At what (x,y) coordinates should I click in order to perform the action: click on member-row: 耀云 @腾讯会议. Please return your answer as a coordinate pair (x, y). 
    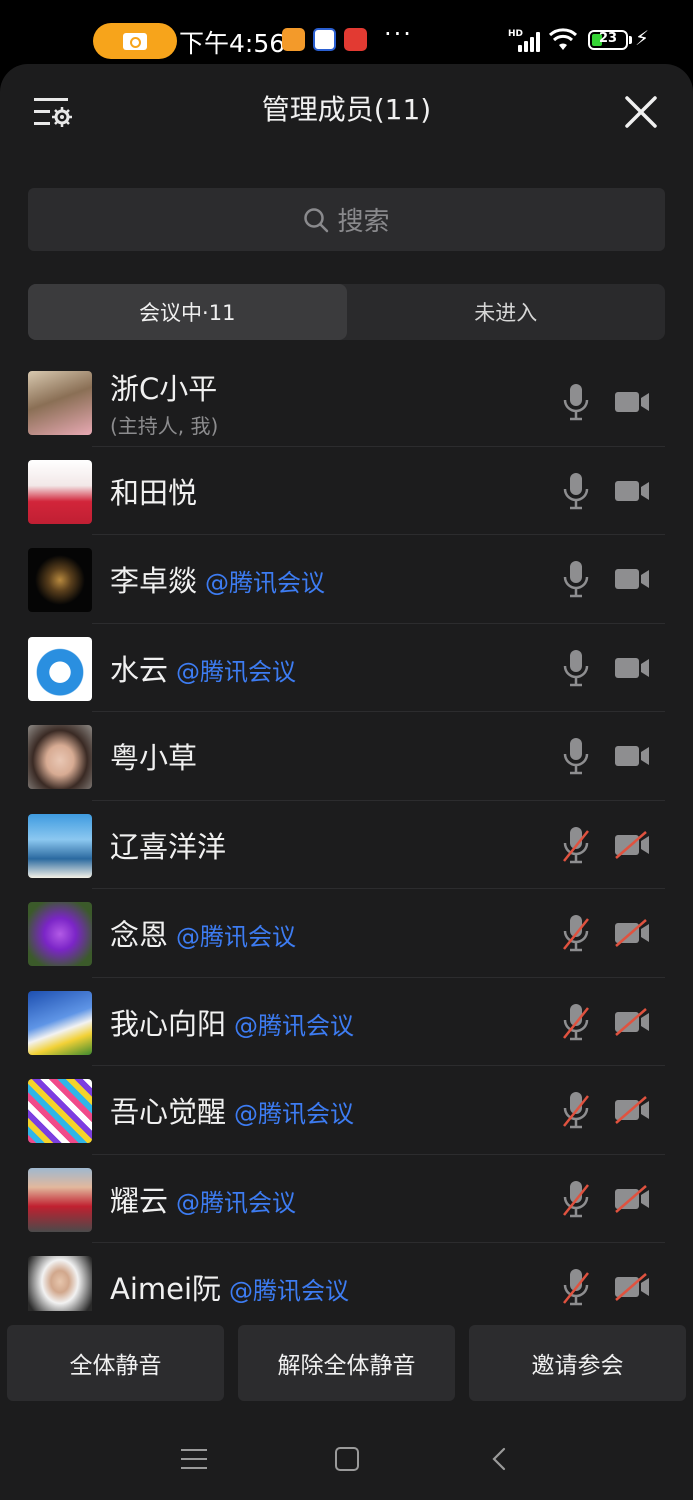
    Looking at the image, I should click on (346, 1199).